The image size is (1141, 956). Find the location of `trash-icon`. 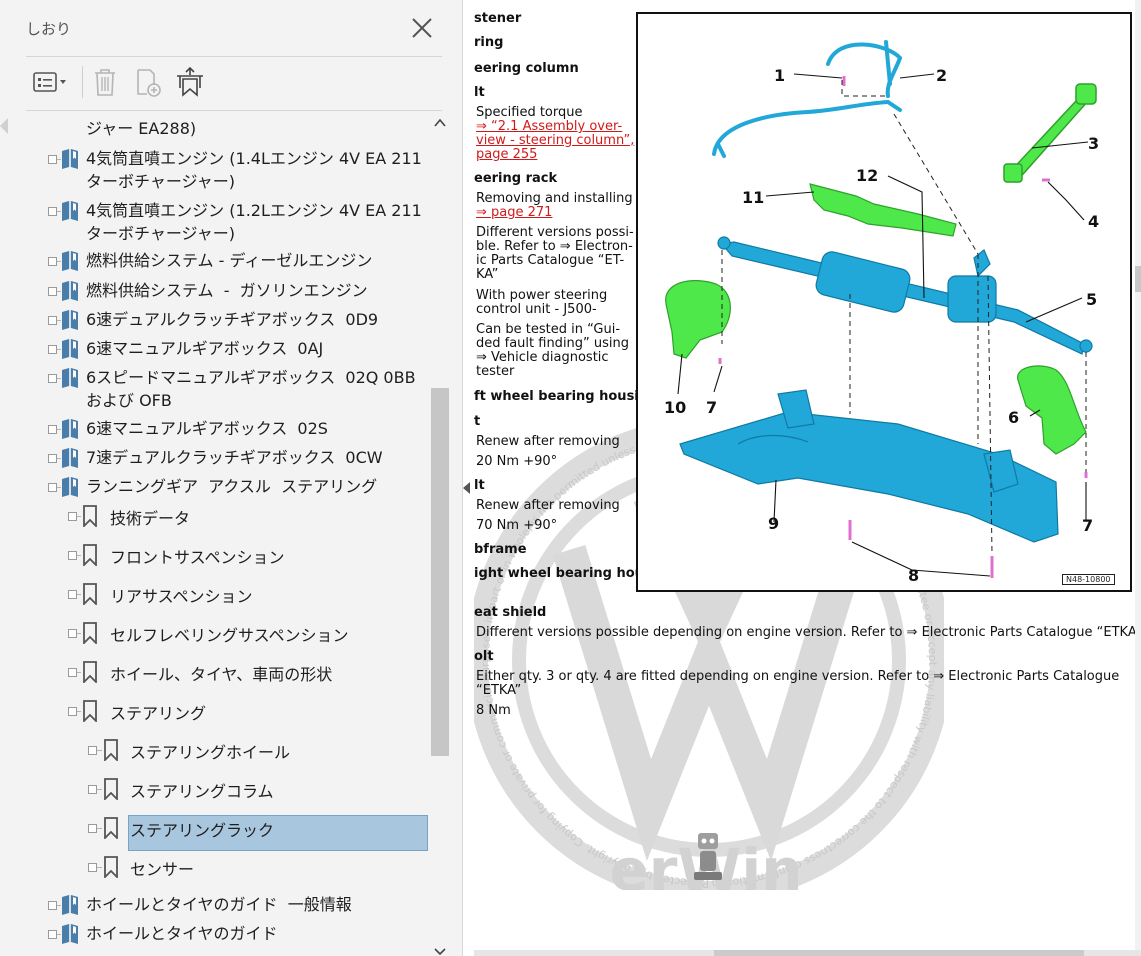

trash-icon is located at coordinates (105, 82).